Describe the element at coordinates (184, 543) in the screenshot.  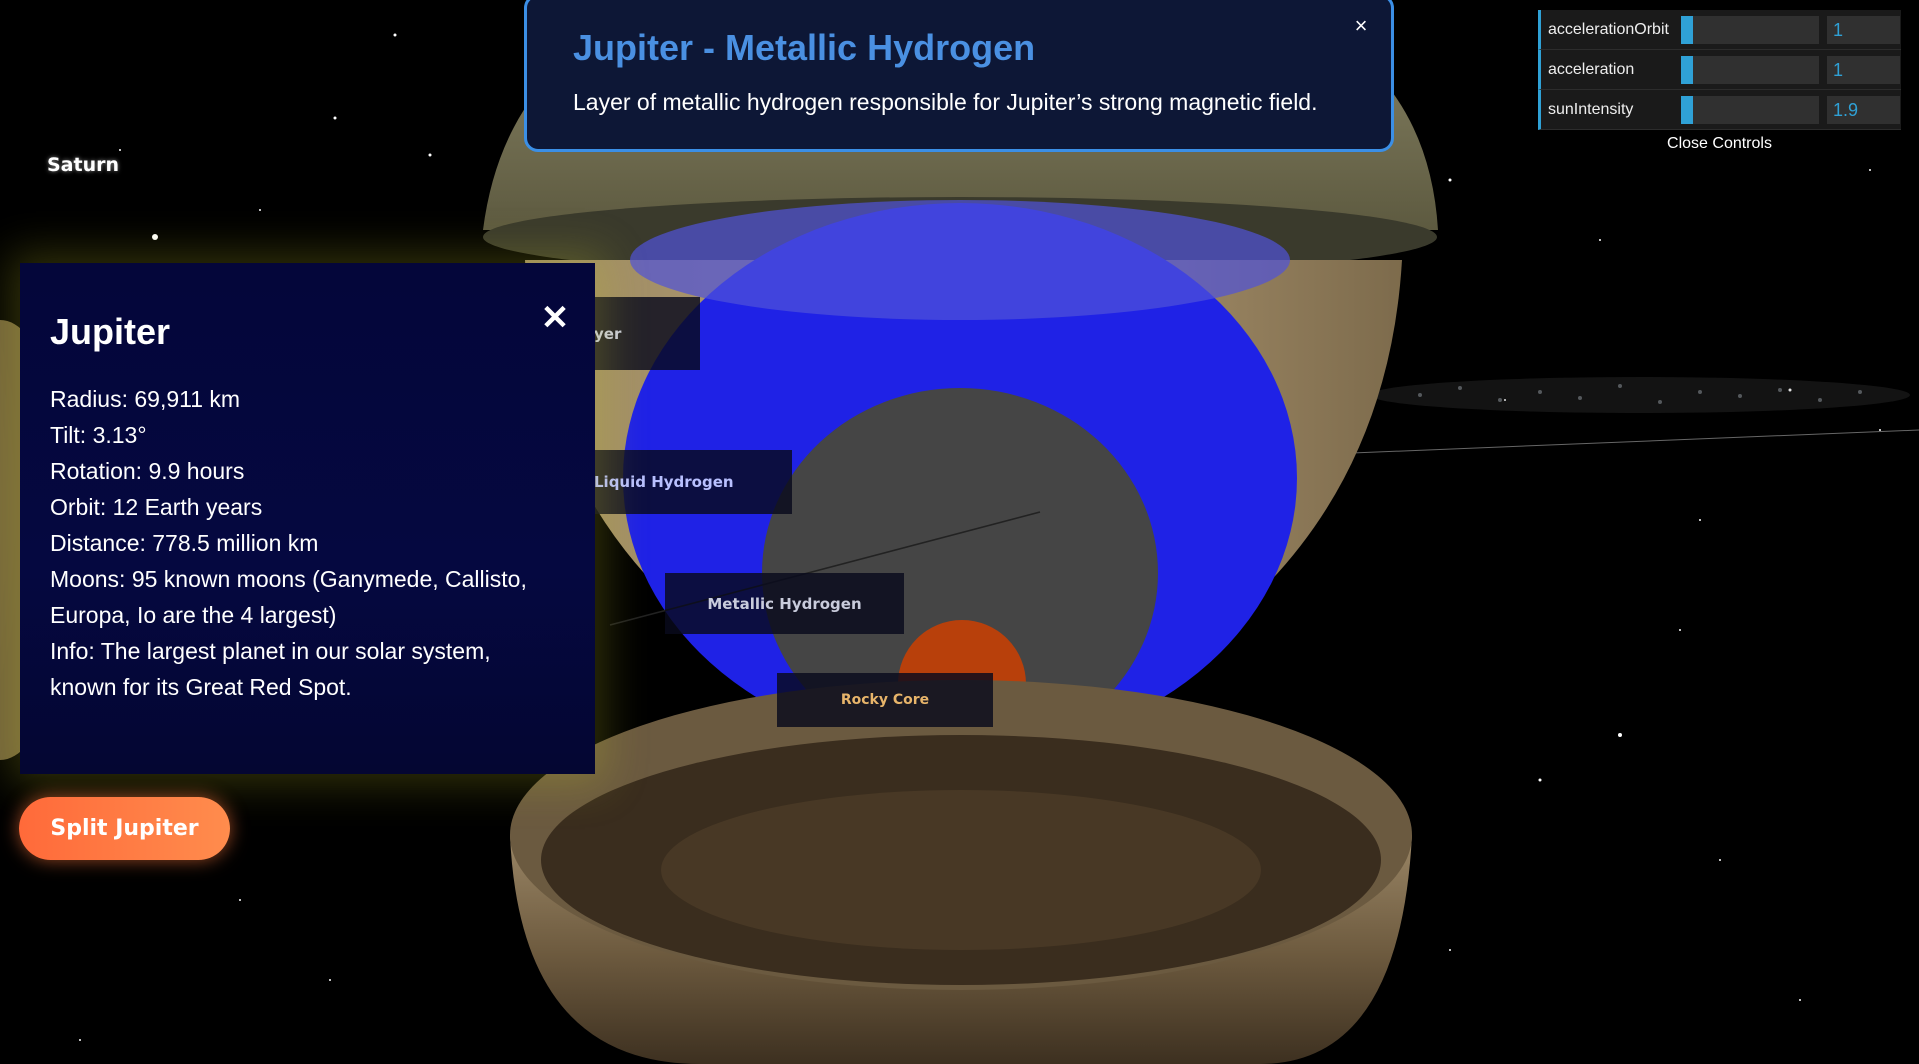
I see `info-distance: Distance: 778.5 million km` at that location.